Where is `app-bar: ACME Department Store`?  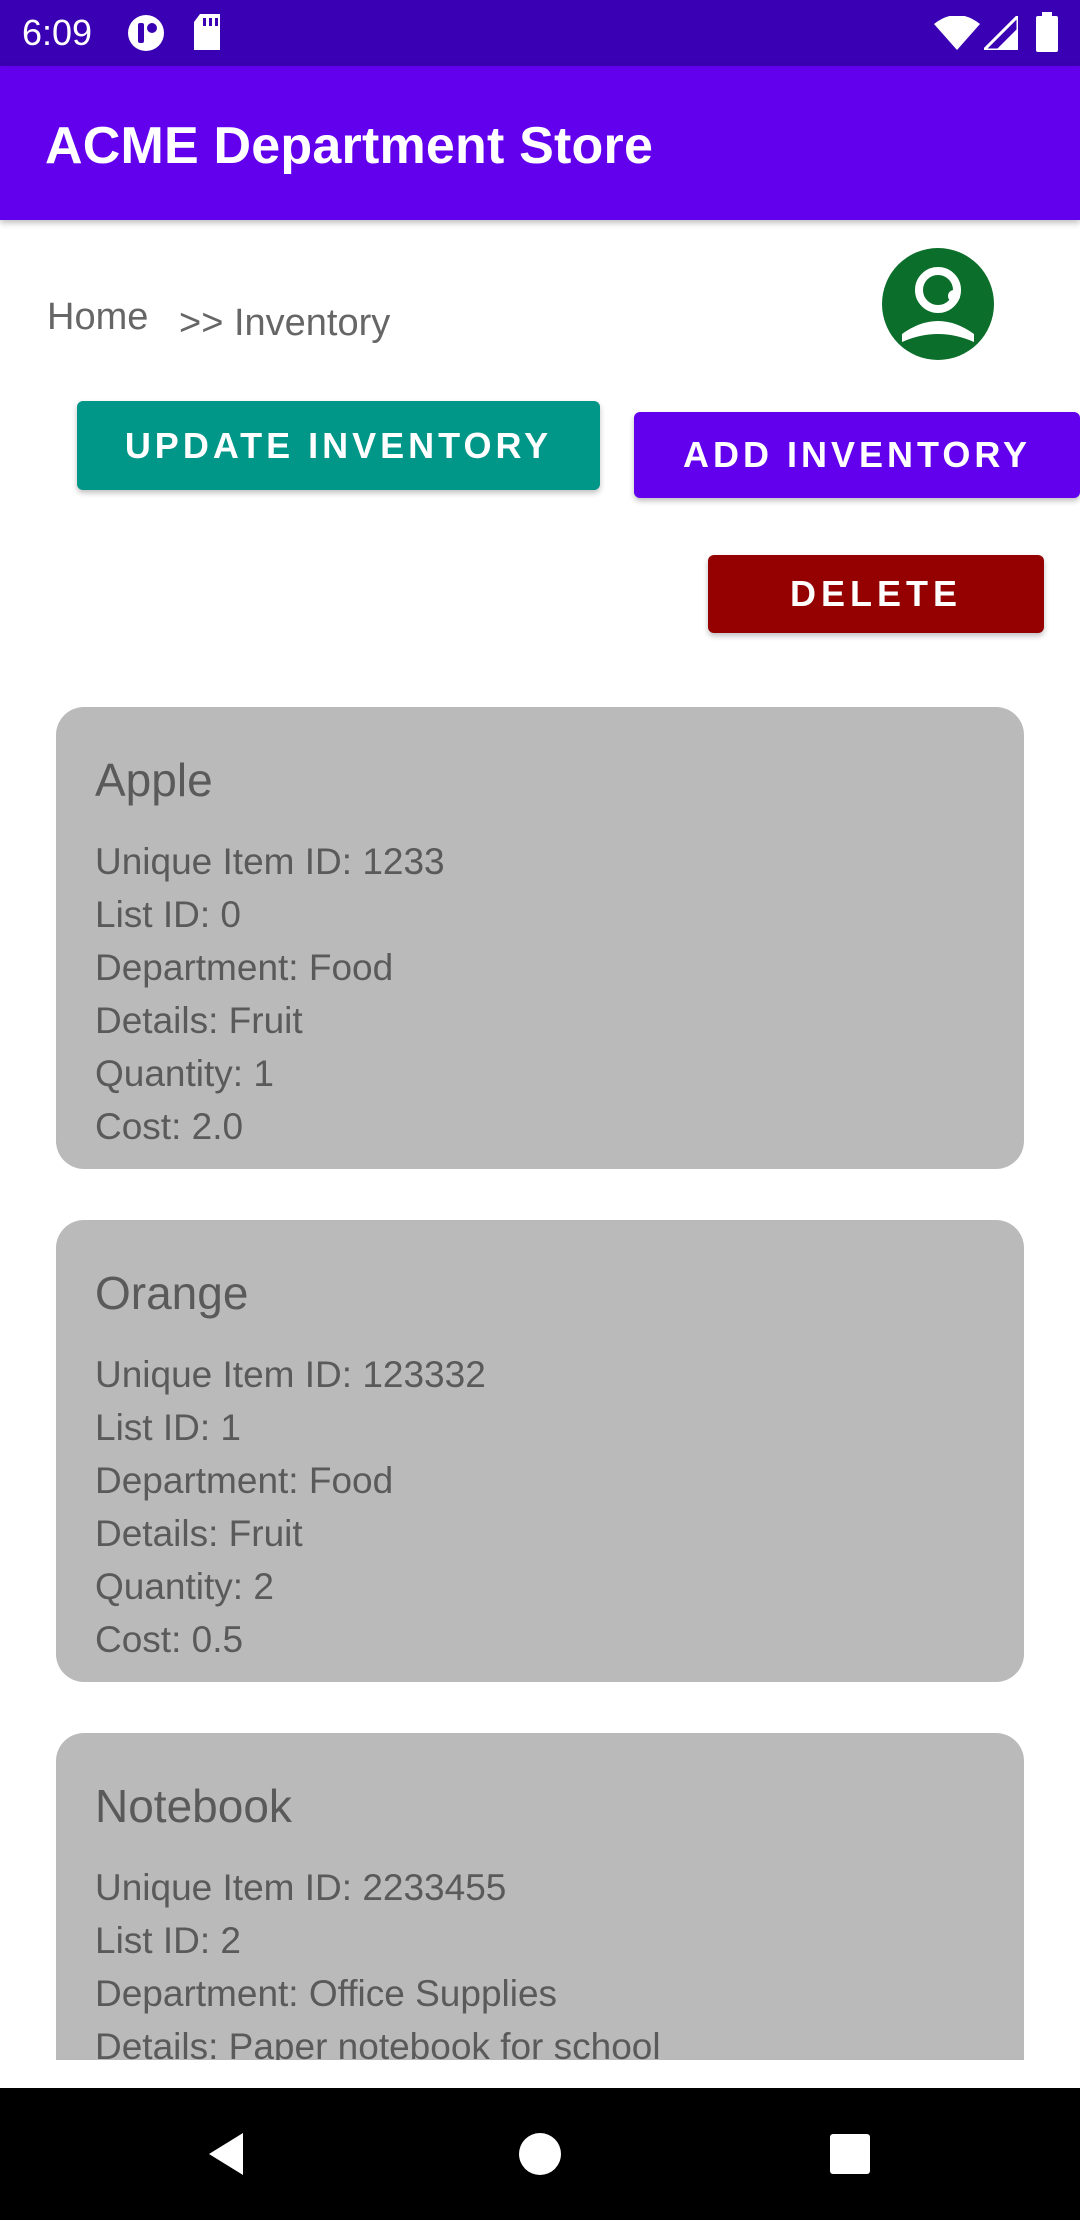
app-bar: ACME Department Store is located at coordinates (540, 143).